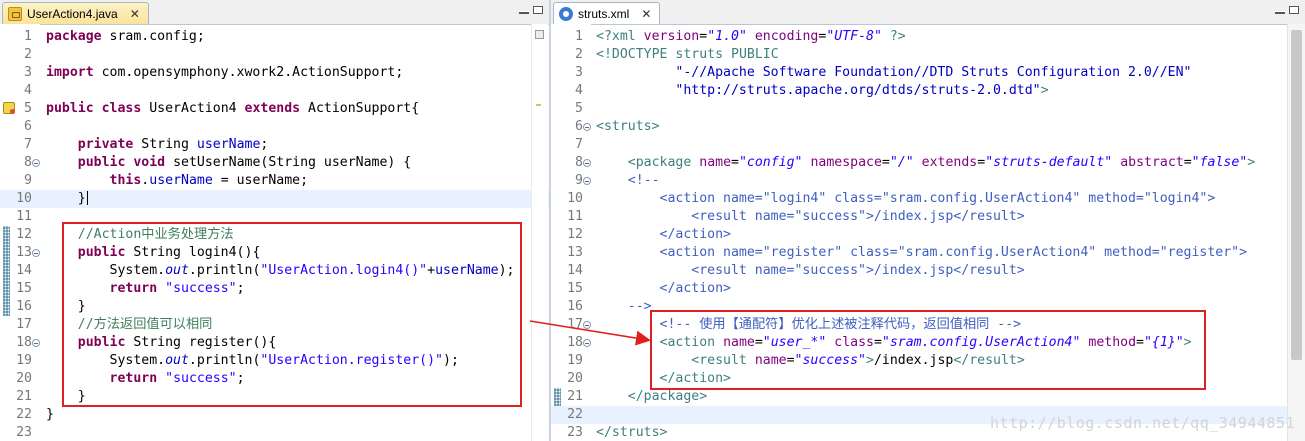 This screenshot has width=1305, height=441. What do you see at coordinates (274, 91) in the screenshot?
I see `code-line: 4` at bounding box center [274, 91].